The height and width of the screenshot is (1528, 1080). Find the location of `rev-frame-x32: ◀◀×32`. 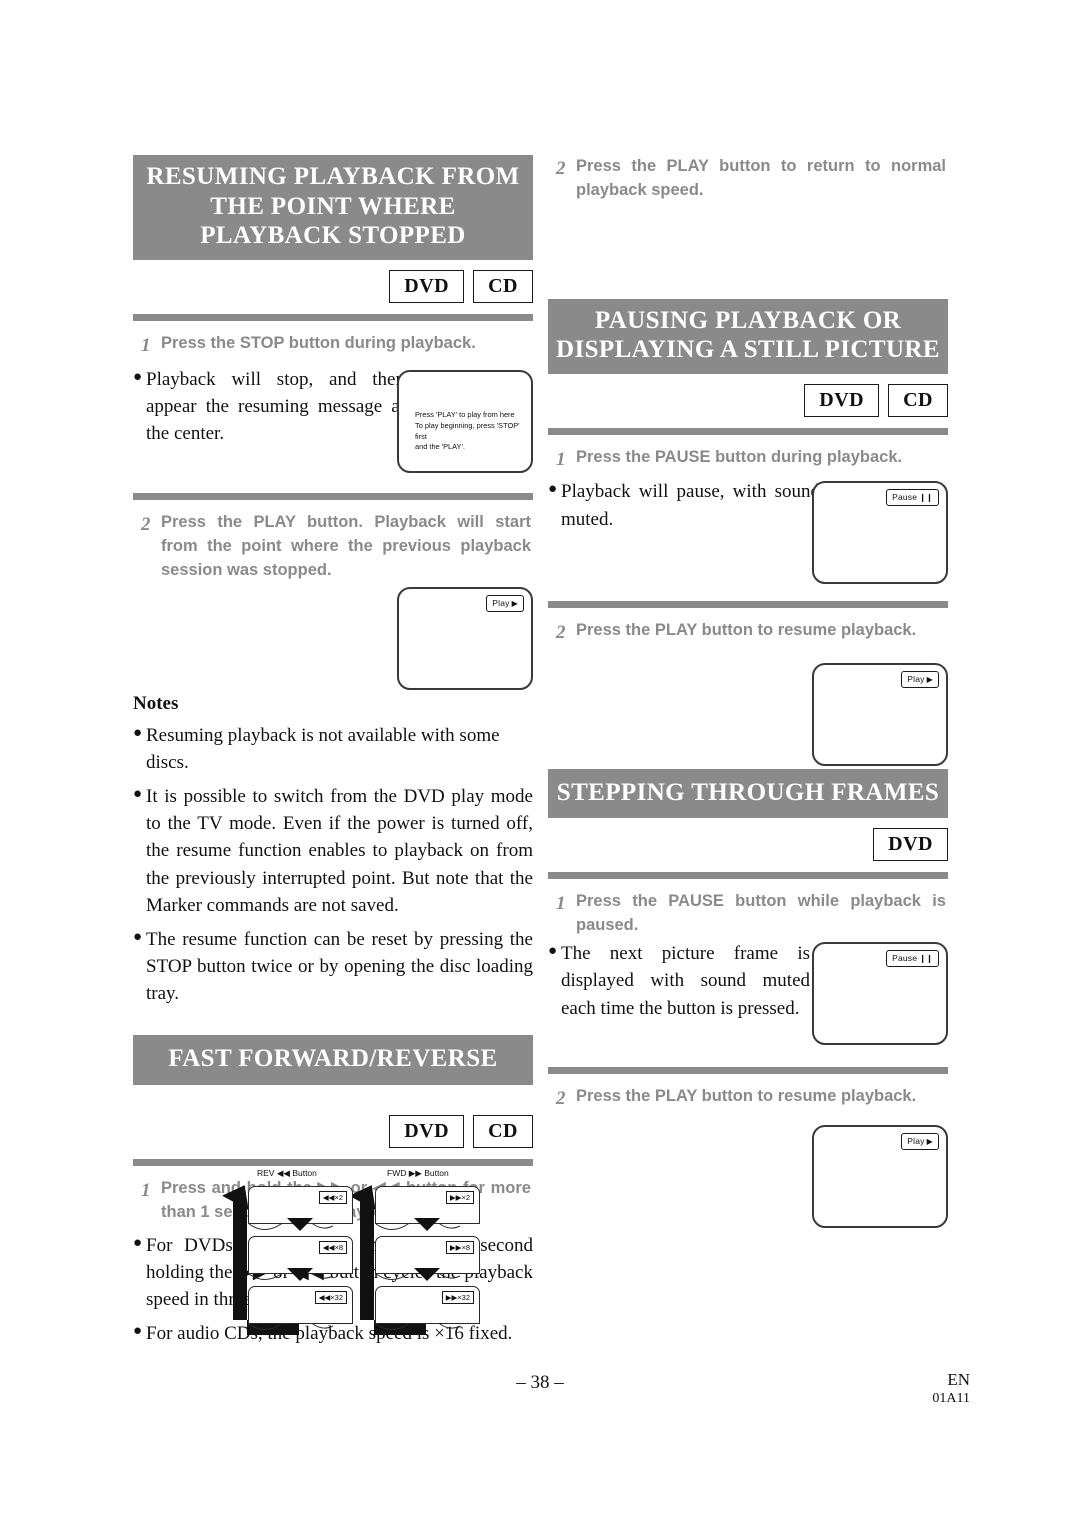

rev-frame-x32: ◀◀×32 is located at coordinates (300, 1305).